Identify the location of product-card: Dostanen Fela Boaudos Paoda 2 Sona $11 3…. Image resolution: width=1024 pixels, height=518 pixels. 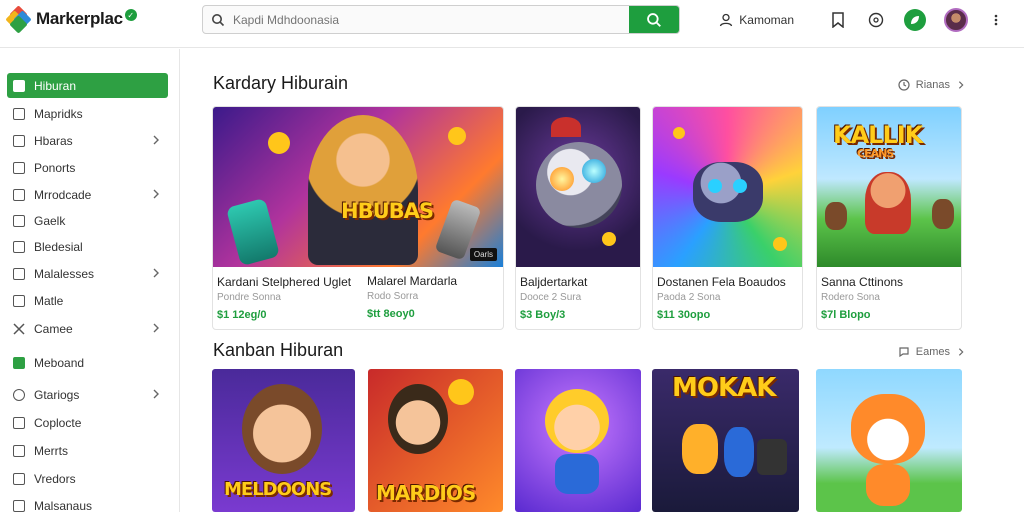
(727, 218).